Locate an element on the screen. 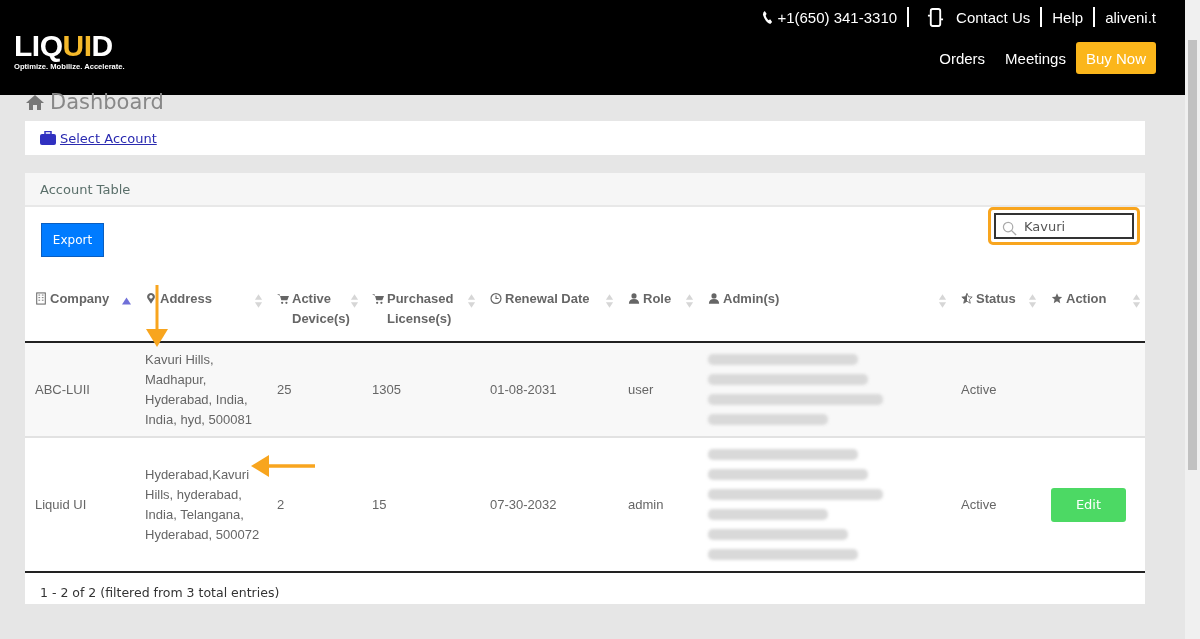 The width and height of the screenshot is (1200, 639). active-devices-cell: 25 is located at coordinates (284, 389).